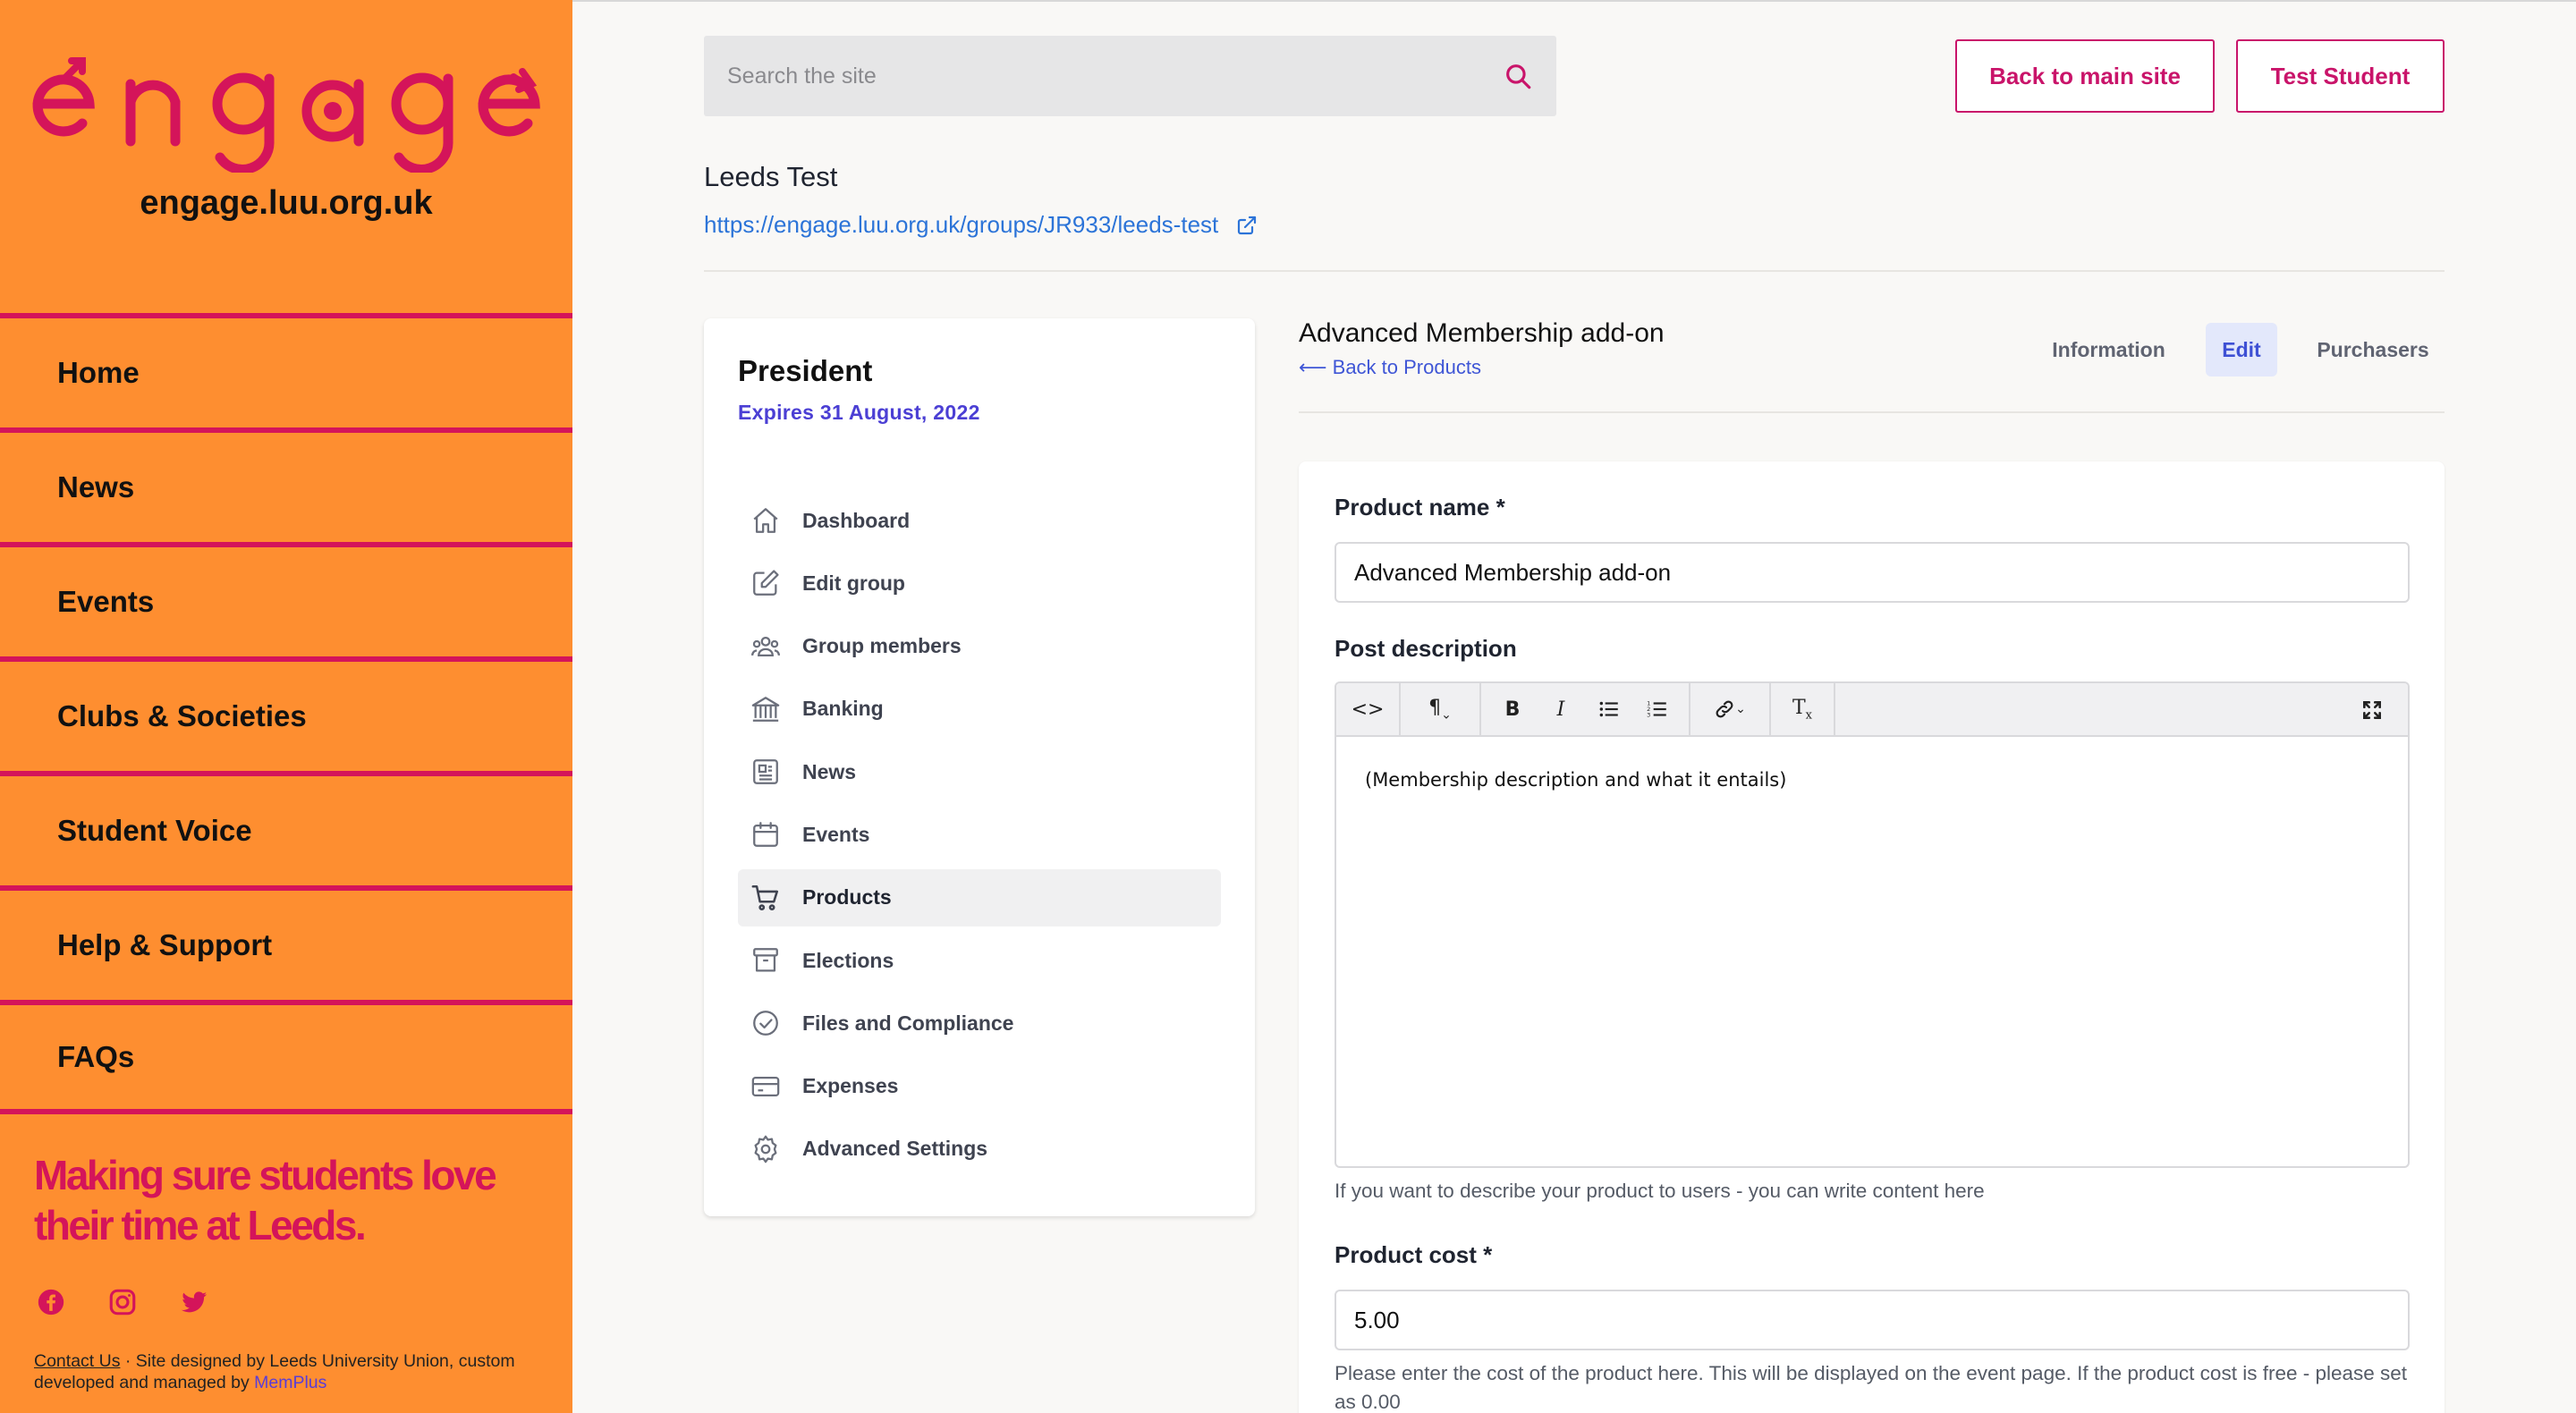 This screenshot has height=1413, width=2576. I want to click on archive-icon, so click(765, 960).